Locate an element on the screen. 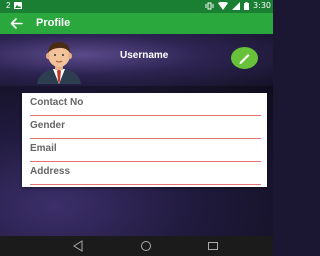 The image size is (320, 256). gender-field: Gender is located at coordinates (145, 127).